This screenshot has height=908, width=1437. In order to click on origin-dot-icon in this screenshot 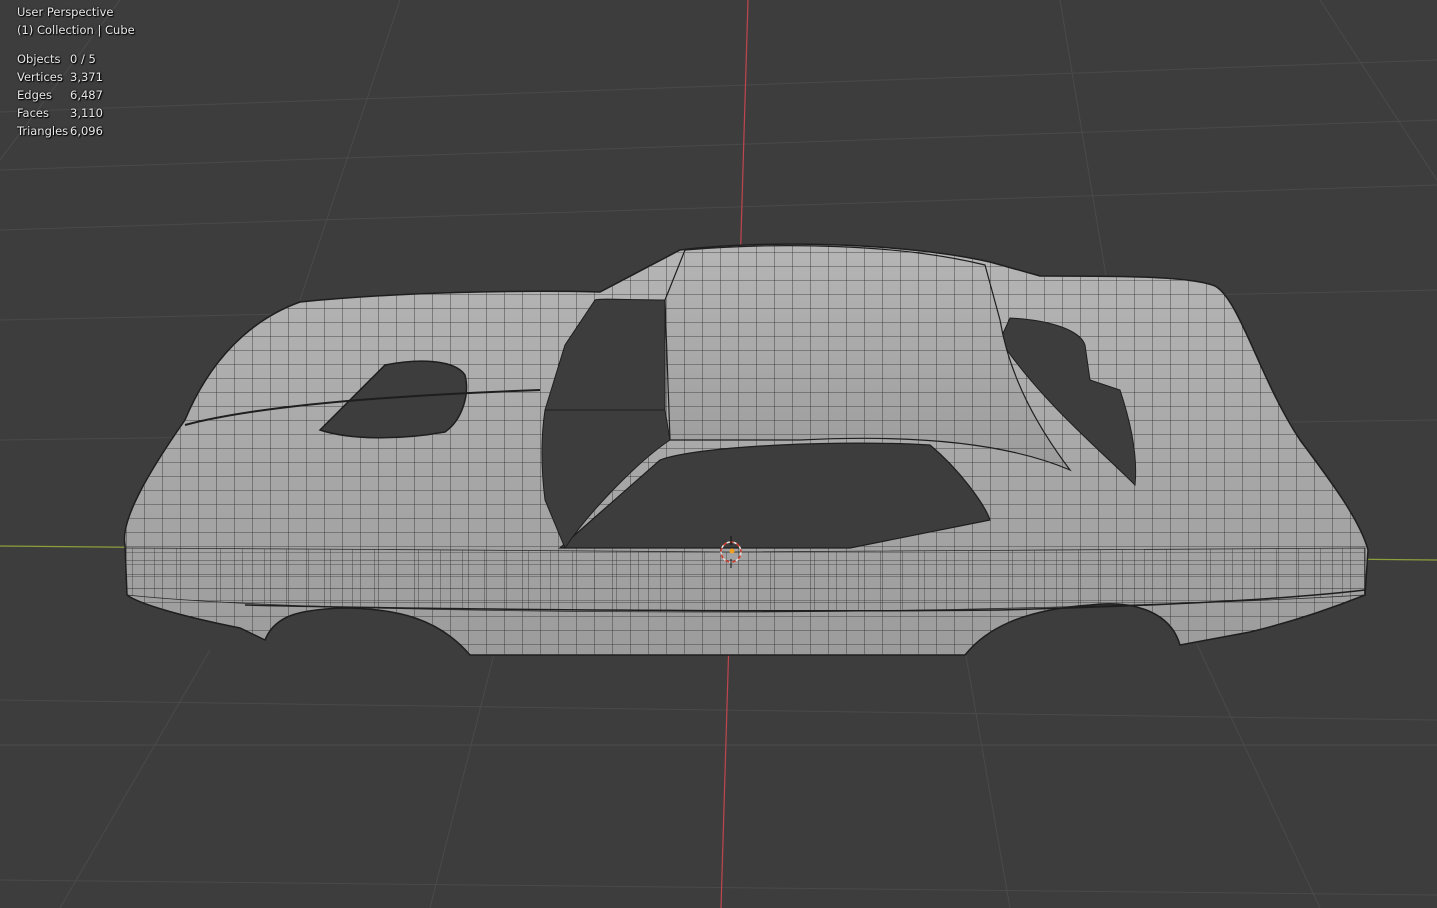, I will do `click(732, 551)`.